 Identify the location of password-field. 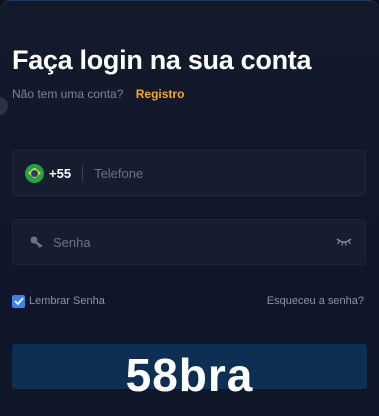
(189, 242).